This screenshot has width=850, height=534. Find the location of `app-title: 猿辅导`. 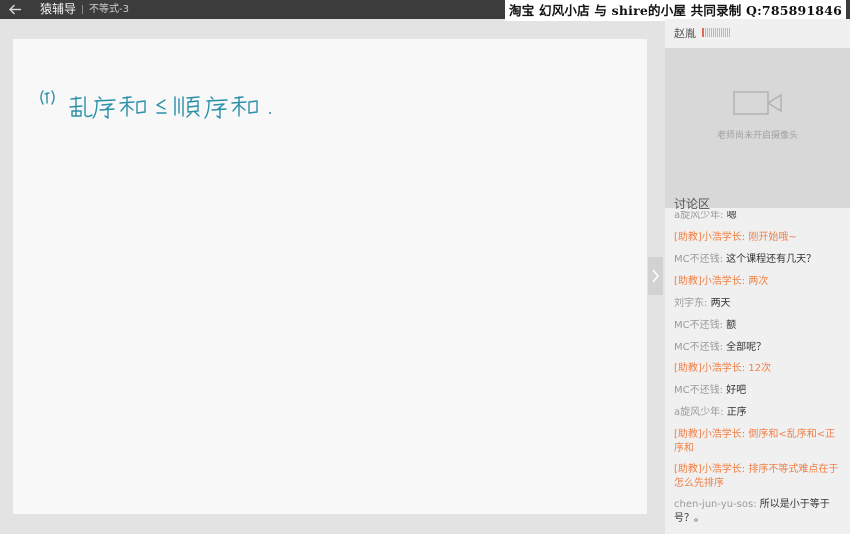

app-title: 猿辅导 is located at coordinates (58, 9).